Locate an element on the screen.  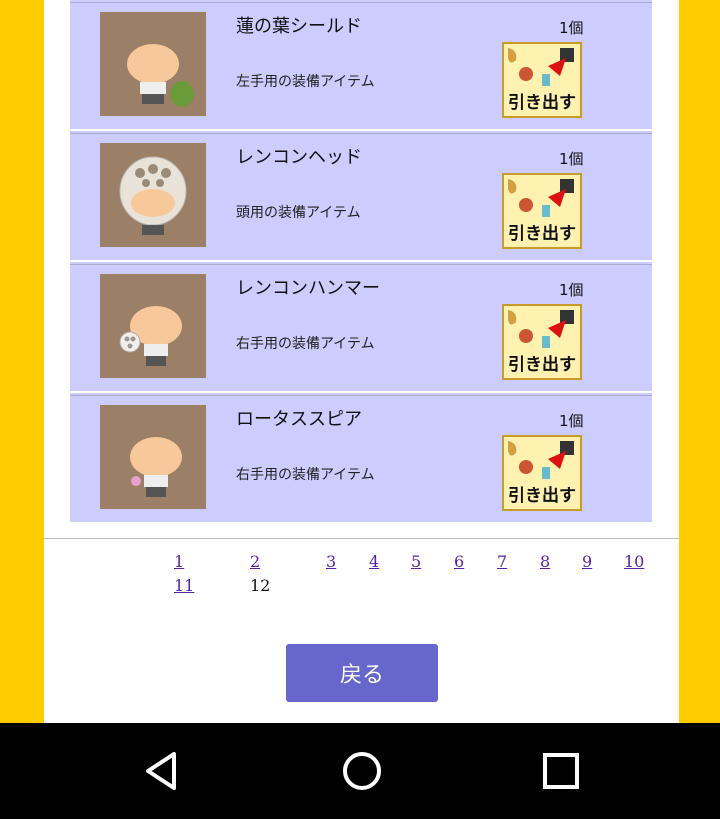
item-name: ロータススピア is located at coordinates (299, 419).